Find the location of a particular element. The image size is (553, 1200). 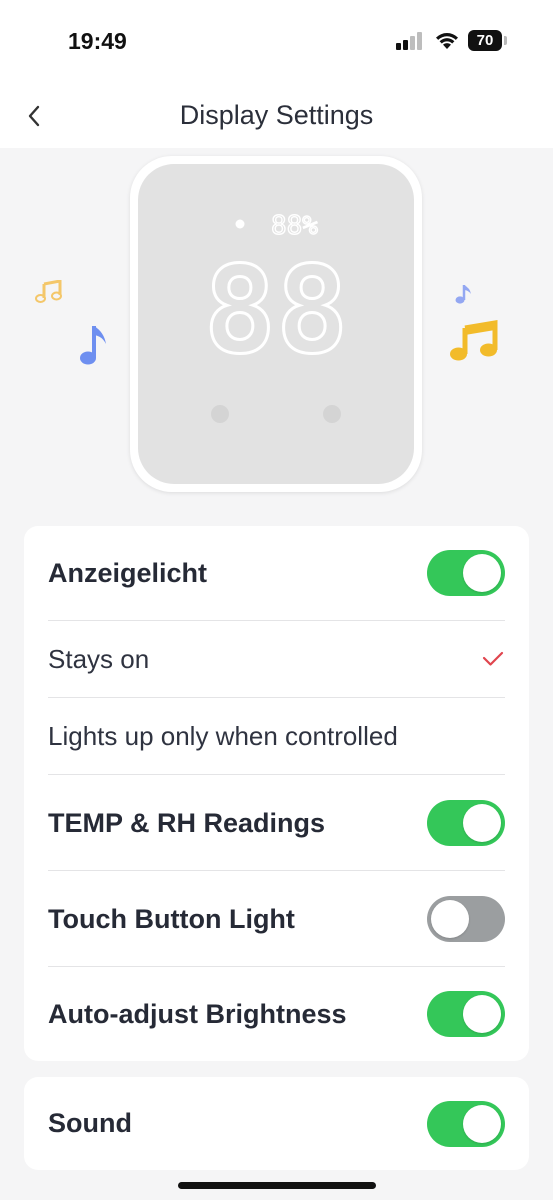

nav-bar: Display Settings is located at coordinates (276, 116).